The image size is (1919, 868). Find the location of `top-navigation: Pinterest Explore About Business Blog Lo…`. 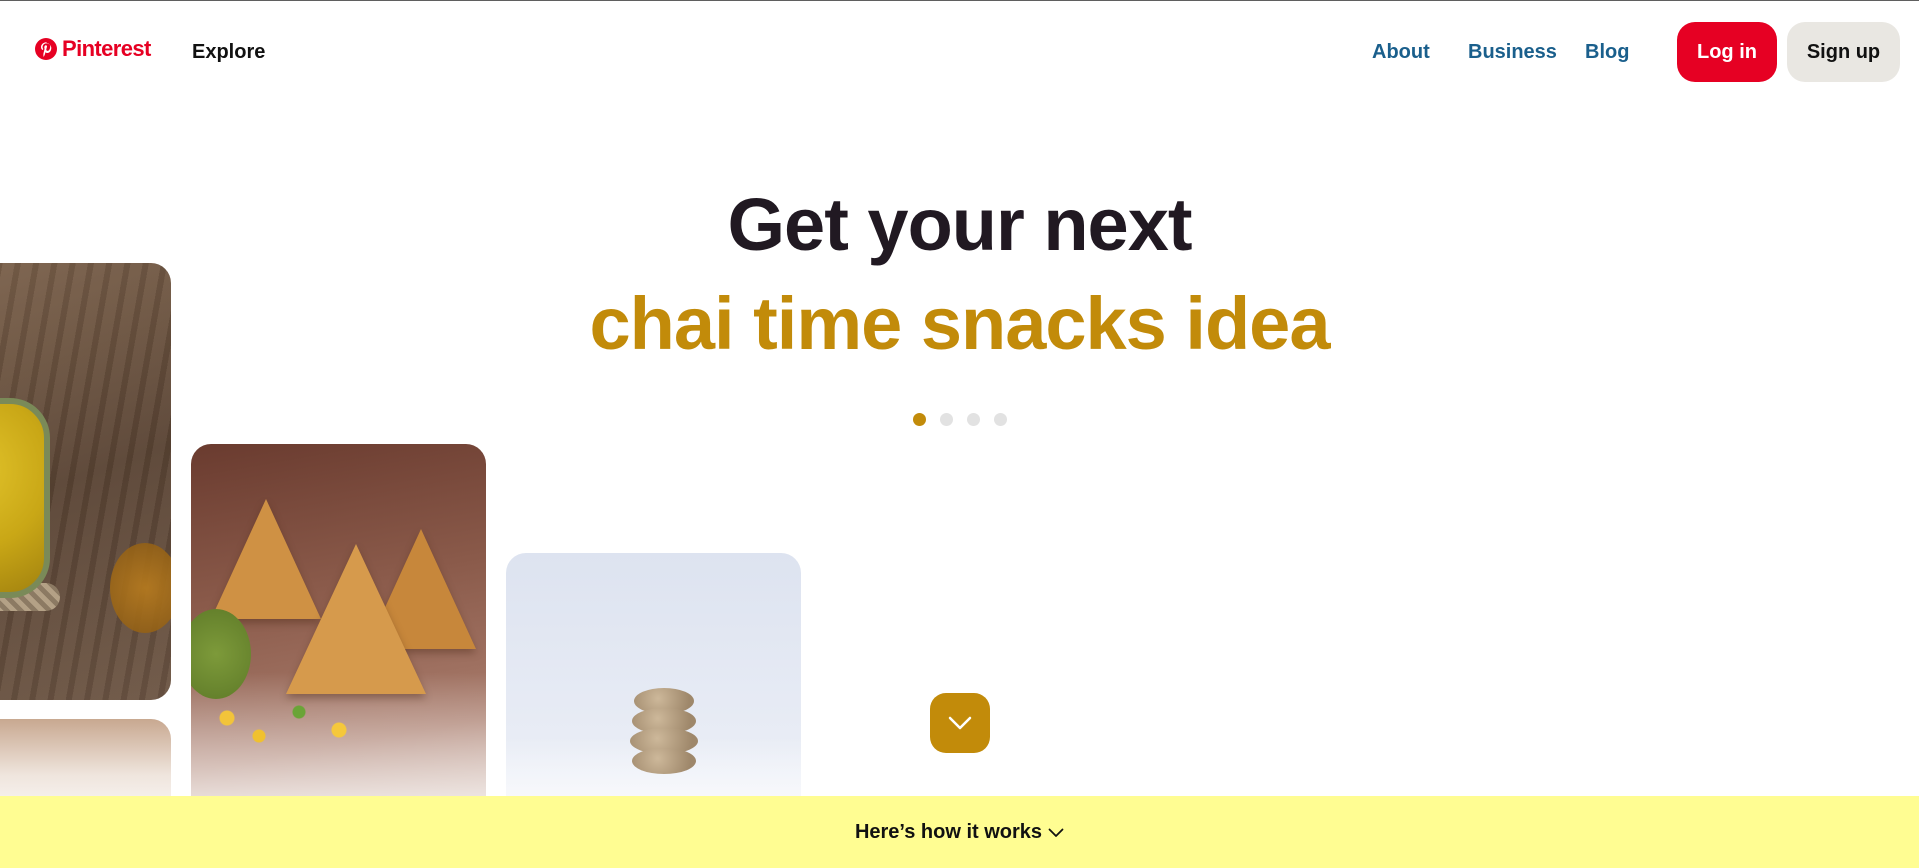

top-navigation: Pinterest Explore About Business Blog Lo… is located at coordinates (959, 52).